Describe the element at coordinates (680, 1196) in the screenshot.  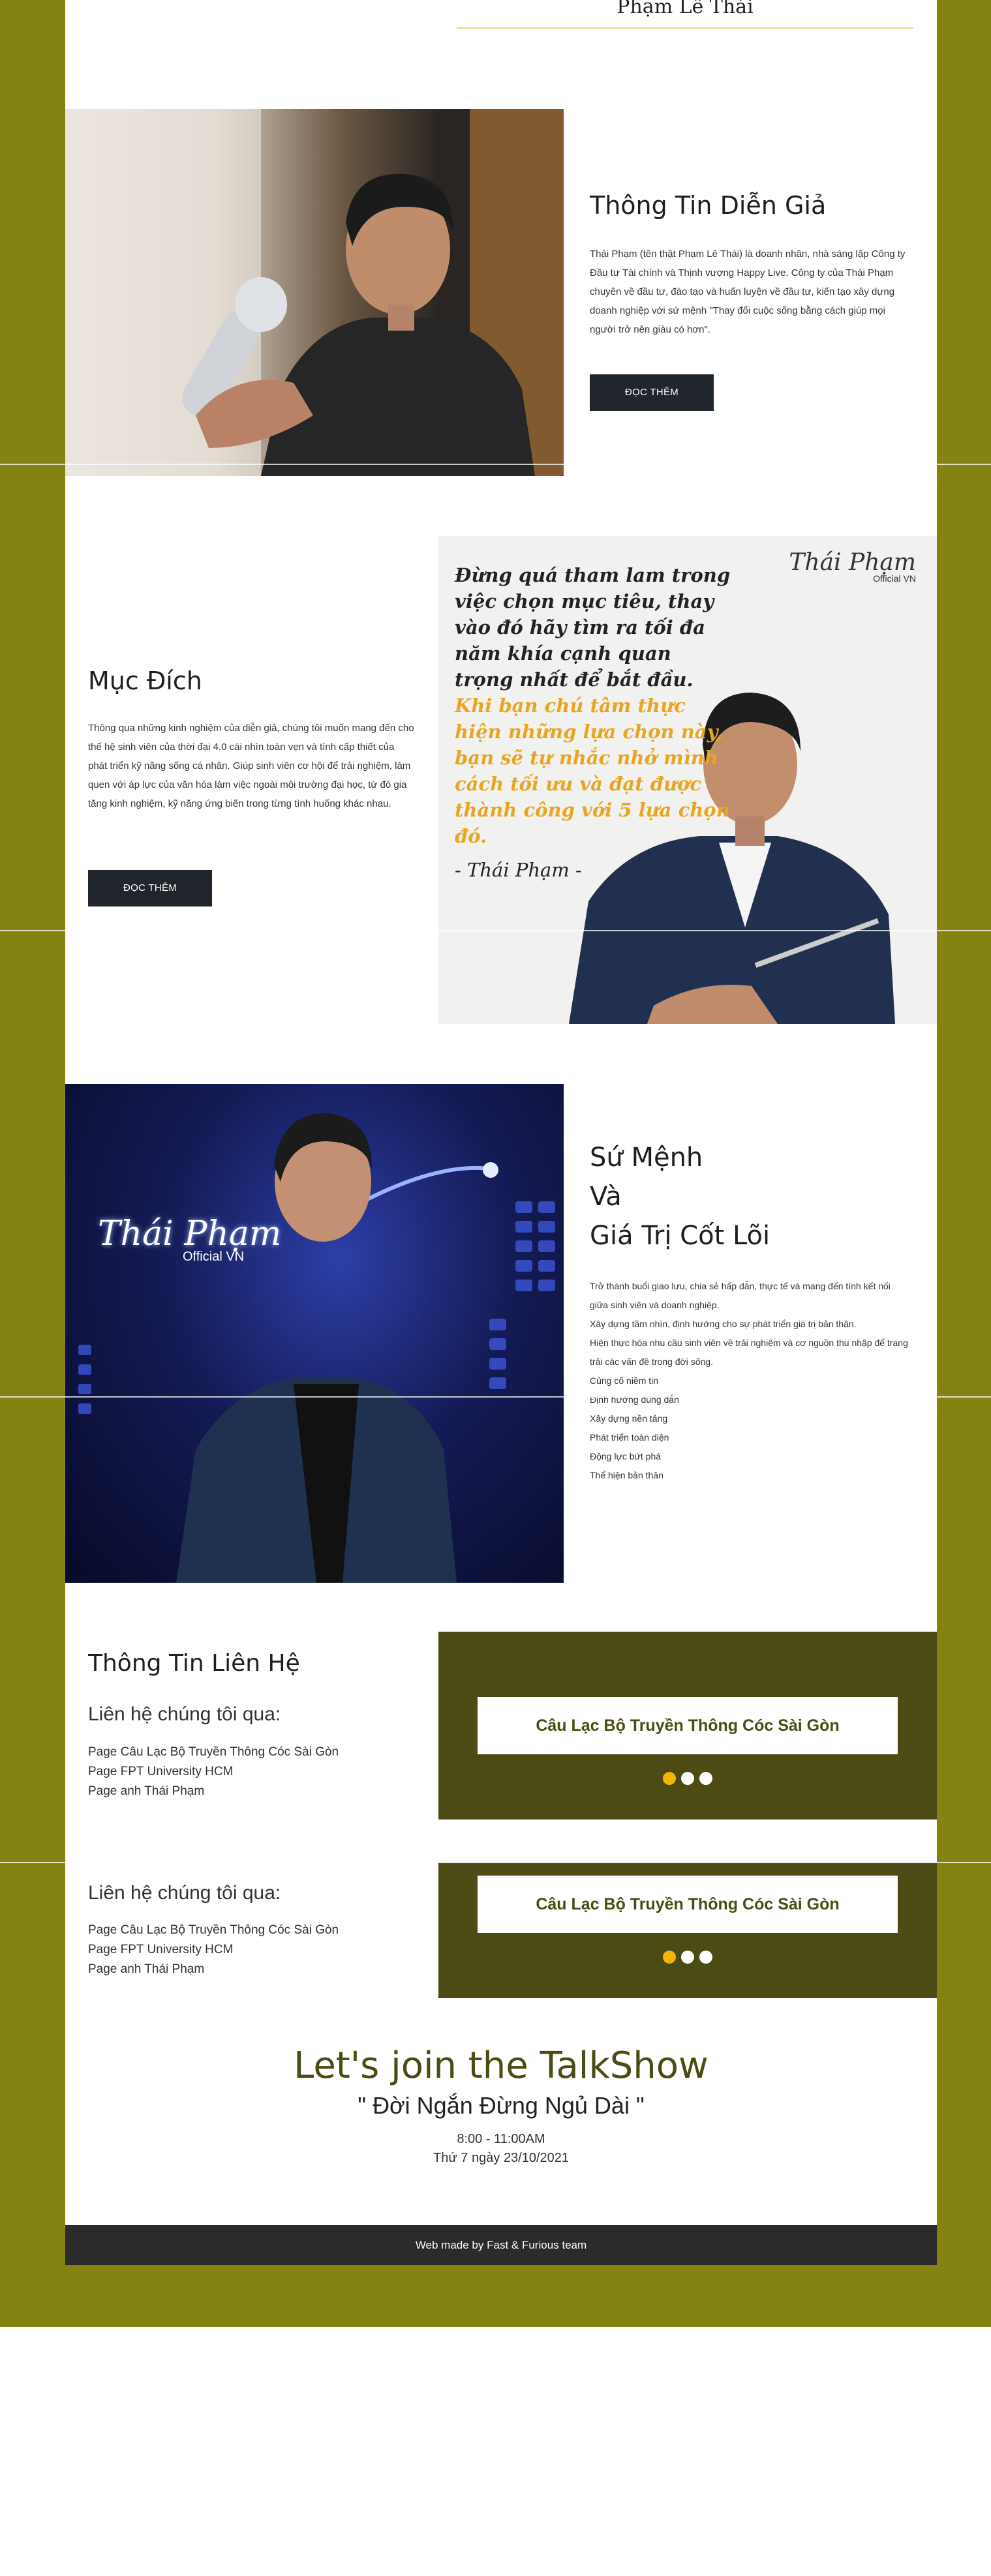
I see `mission-title: Sứ Mệnh Và Giá Trị Cốt Lõi` at that location.